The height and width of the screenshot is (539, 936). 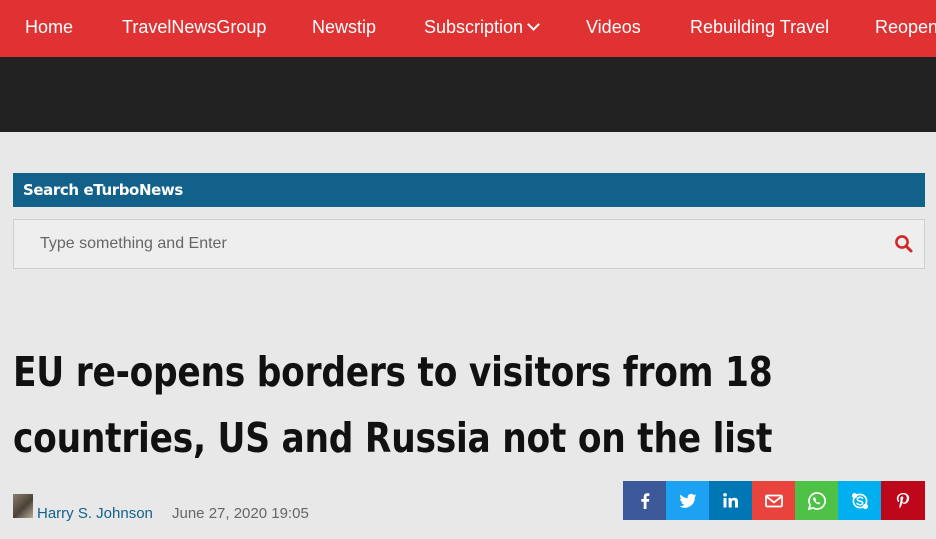 I want to click on email-icon, so click(x=773, y=500).